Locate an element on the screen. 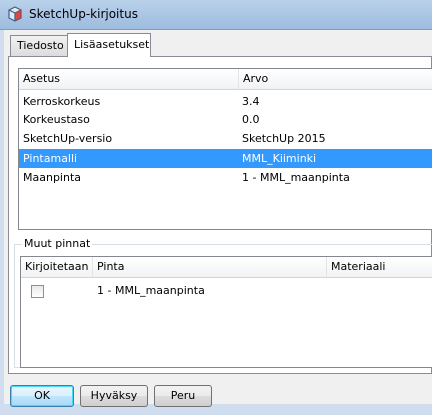 This screenshot has width=432, height=415. tab-label: Tiedosto is located at coordinates (40, 45).